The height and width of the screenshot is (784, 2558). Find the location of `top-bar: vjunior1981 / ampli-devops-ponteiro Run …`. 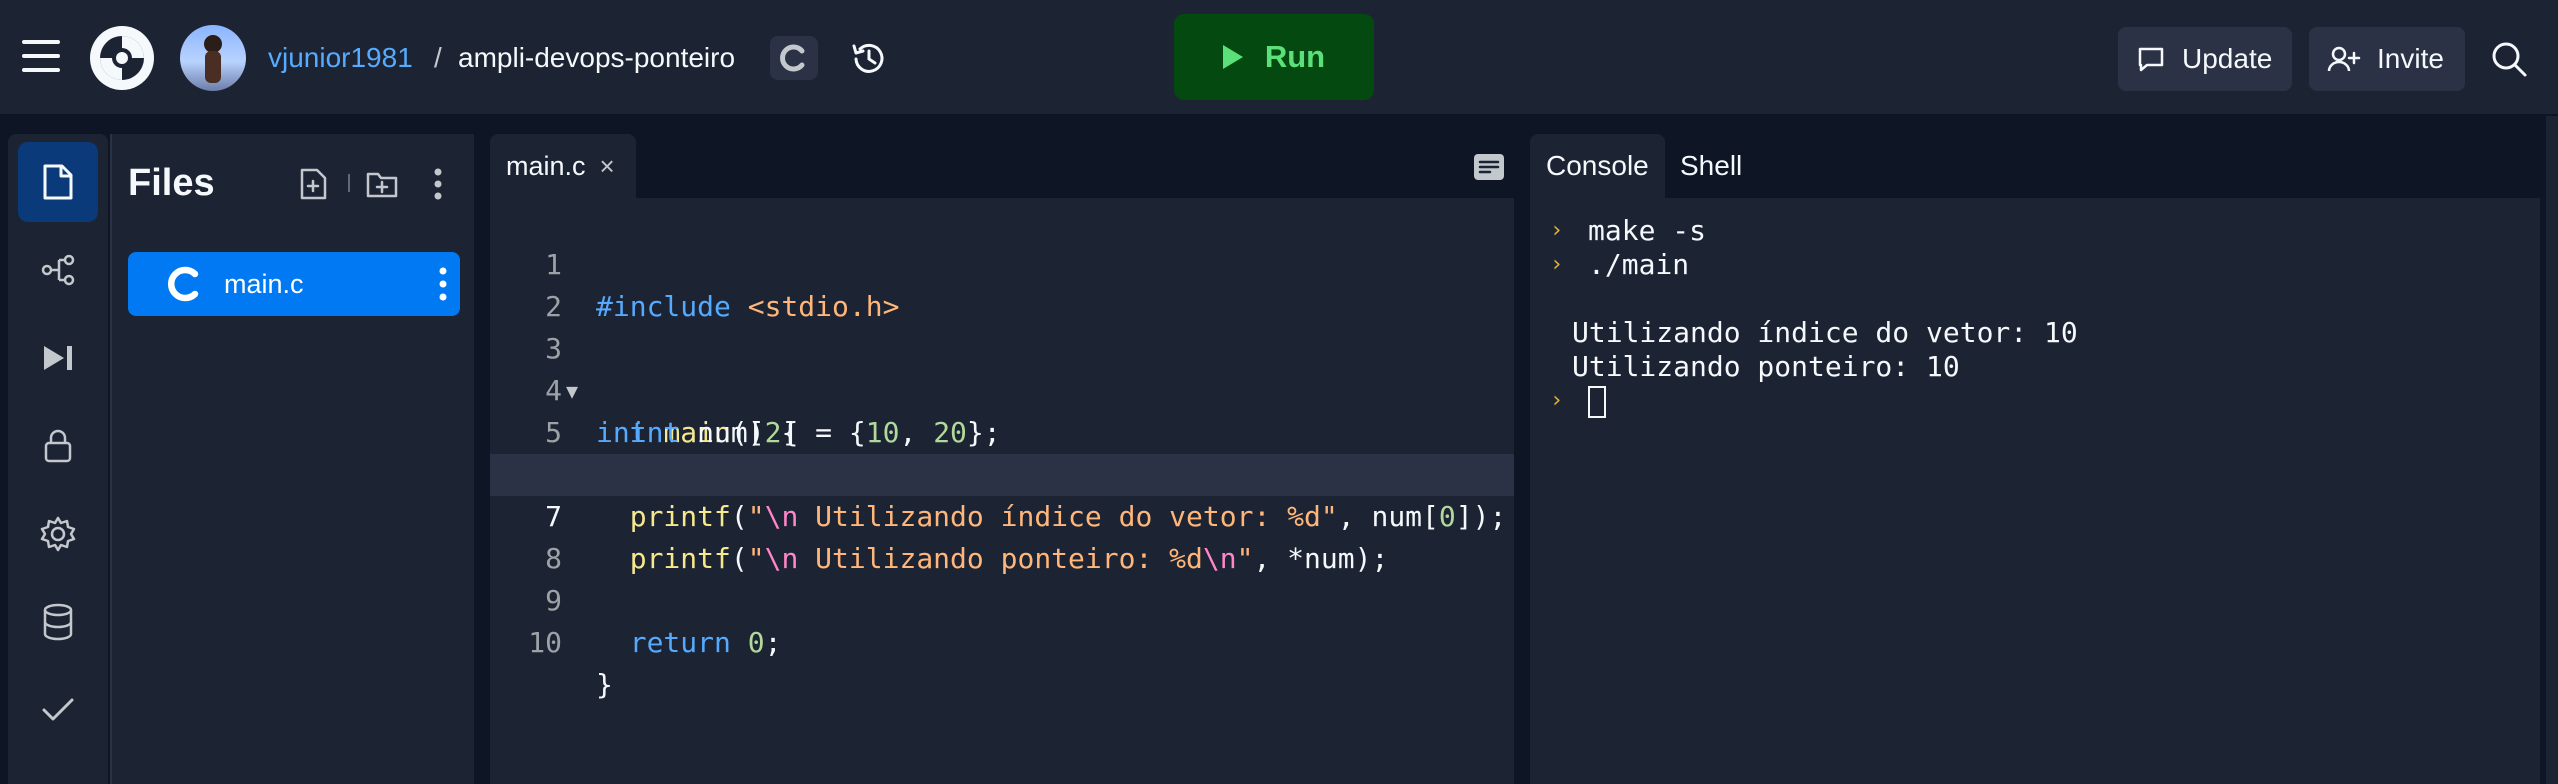

top-bar: vjunior1981 / ampli-devops-ponteiro Run … is located at coordinates (1279, 58).